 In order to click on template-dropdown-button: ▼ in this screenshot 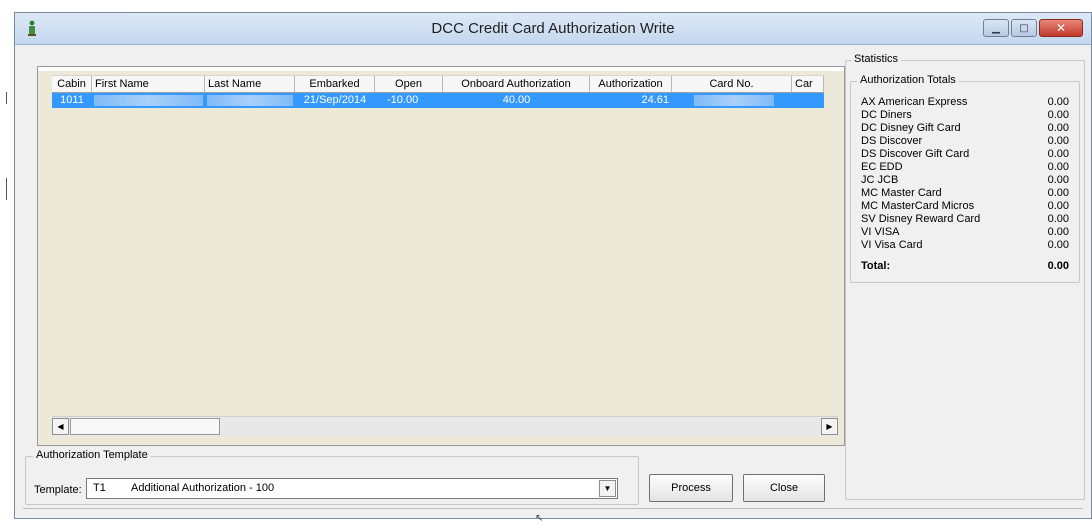, I will do `click(607, 488)`.